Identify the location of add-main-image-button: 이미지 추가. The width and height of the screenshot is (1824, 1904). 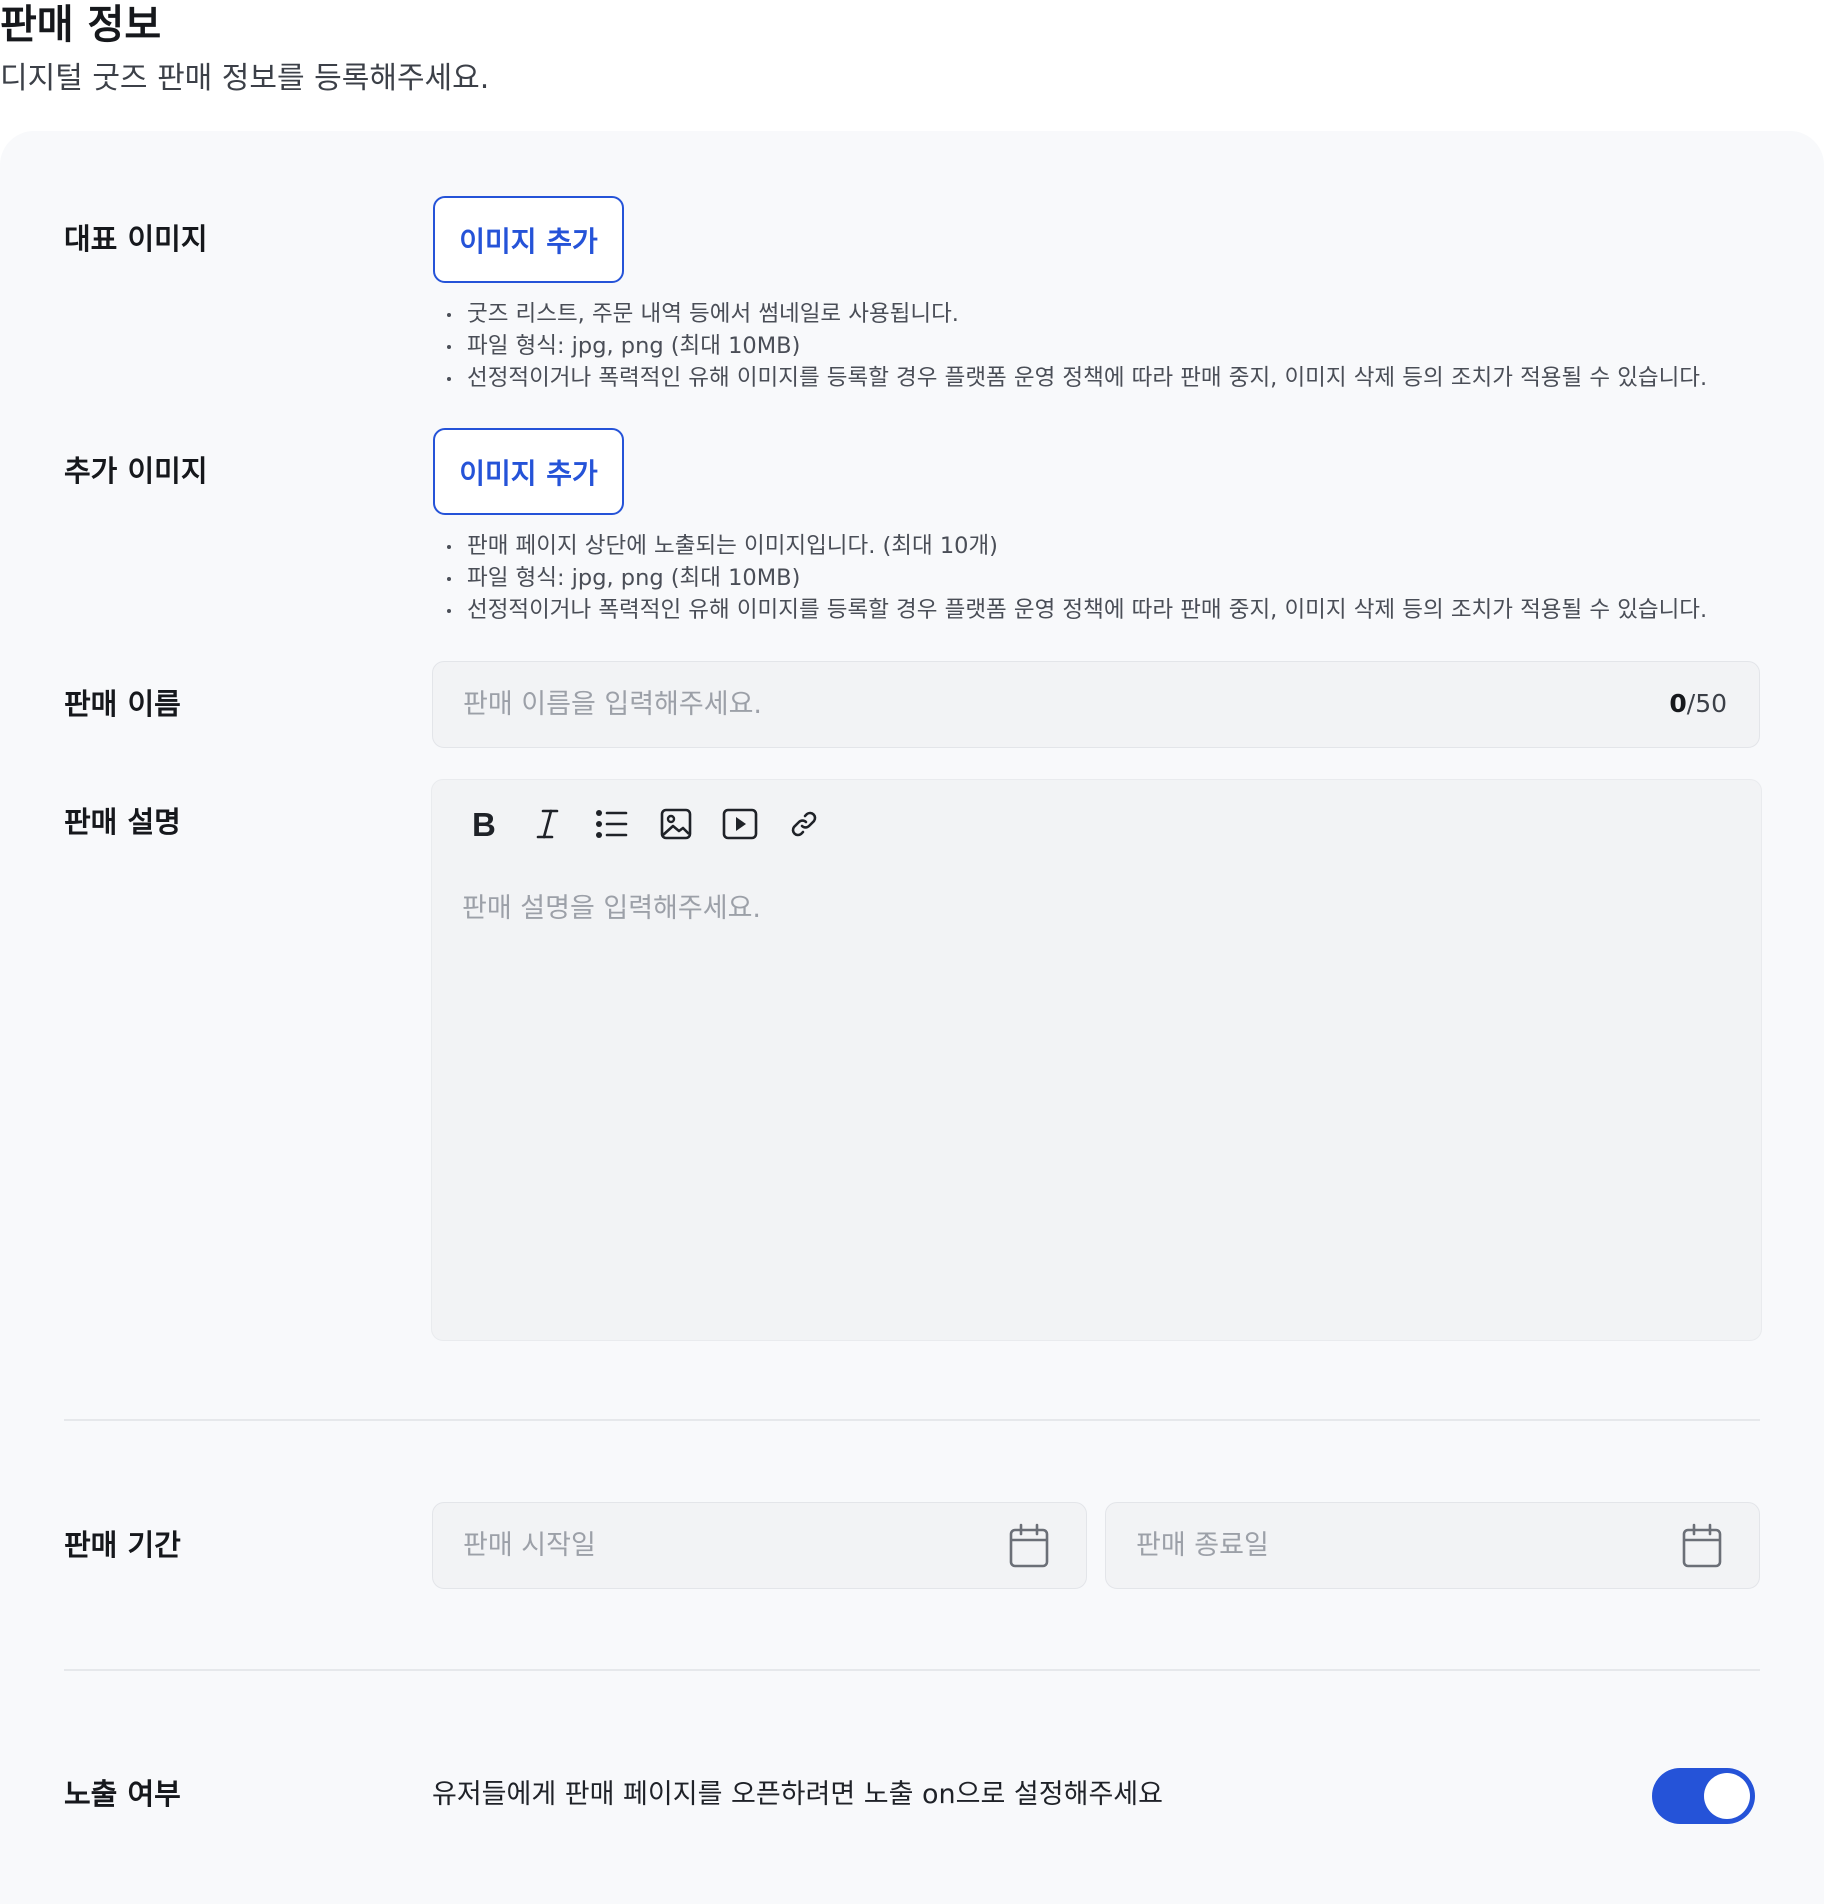
(528, 239).